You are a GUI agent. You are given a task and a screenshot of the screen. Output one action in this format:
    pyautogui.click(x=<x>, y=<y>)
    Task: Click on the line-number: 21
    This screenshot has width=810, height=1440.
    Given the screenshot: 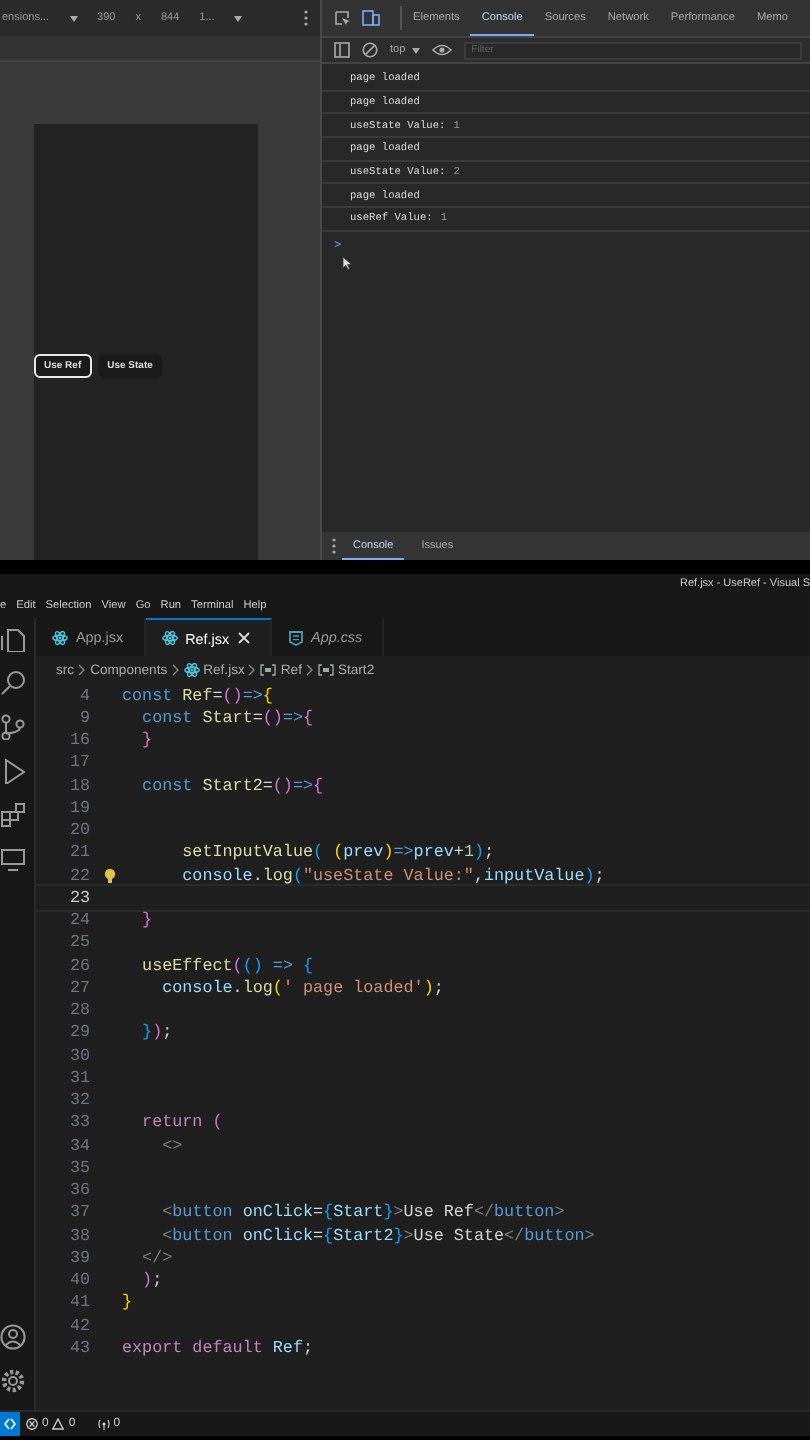 What is the action you would take?
    pyautogui.click(x=79, y=852)
    